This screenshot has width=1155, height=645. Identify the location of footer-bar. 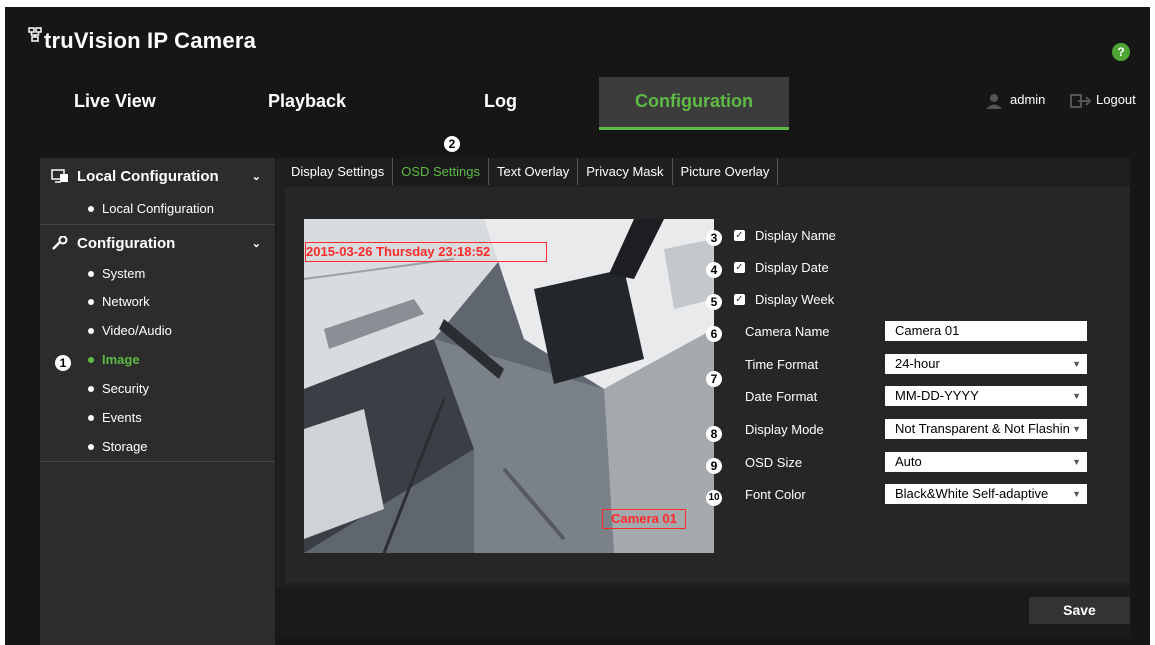
(703, 613).